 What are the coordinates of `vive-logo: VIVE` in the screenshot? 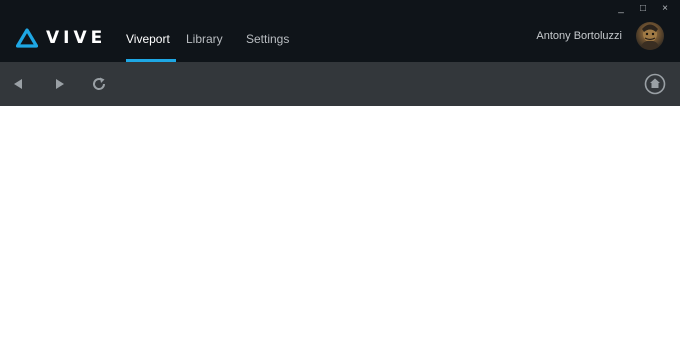 It's located at (61, 38).